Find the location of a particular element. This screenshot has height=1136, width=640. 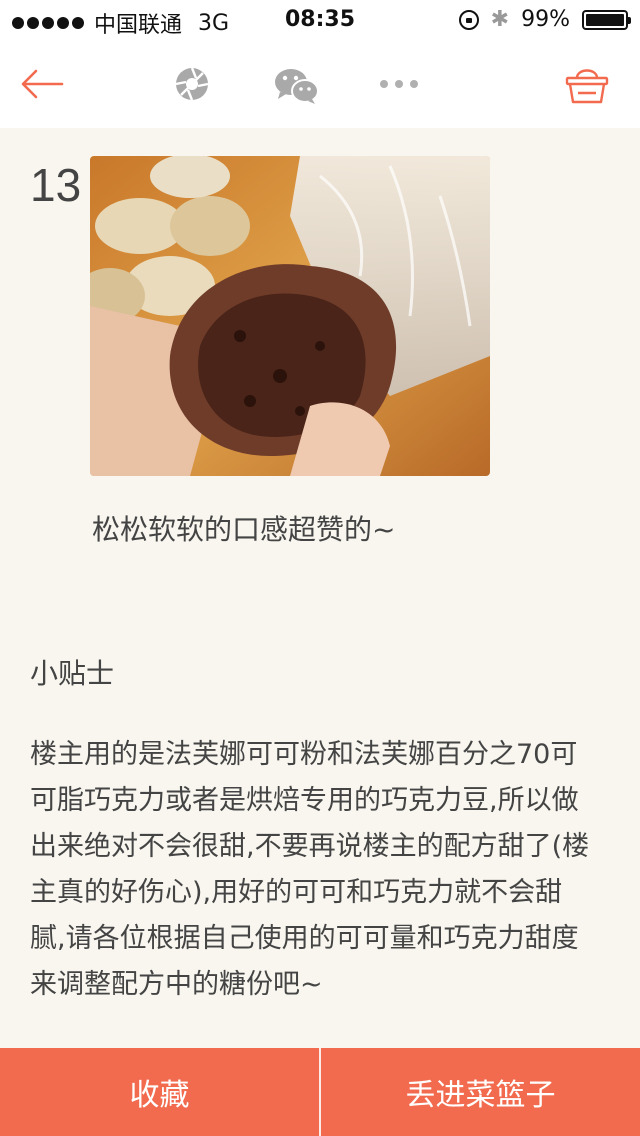

wechat-icon is located at coordinates (297, 86).